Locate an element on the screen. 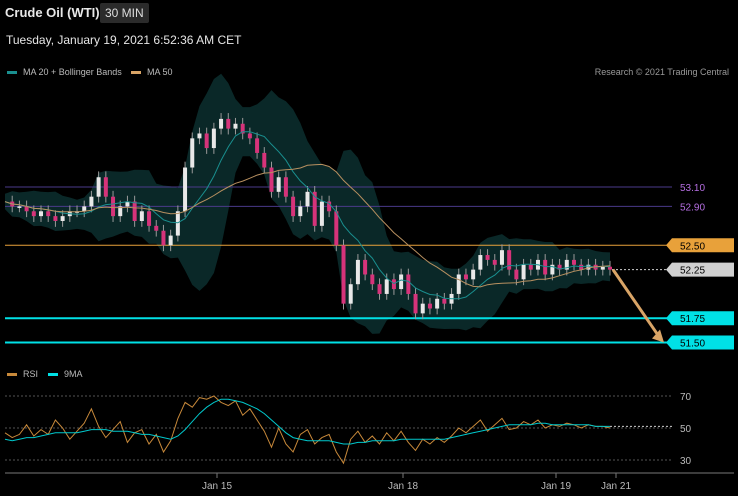 The image size is (738, 496). x-tick-label: Jan 18 is located at coordinates (403, 486).